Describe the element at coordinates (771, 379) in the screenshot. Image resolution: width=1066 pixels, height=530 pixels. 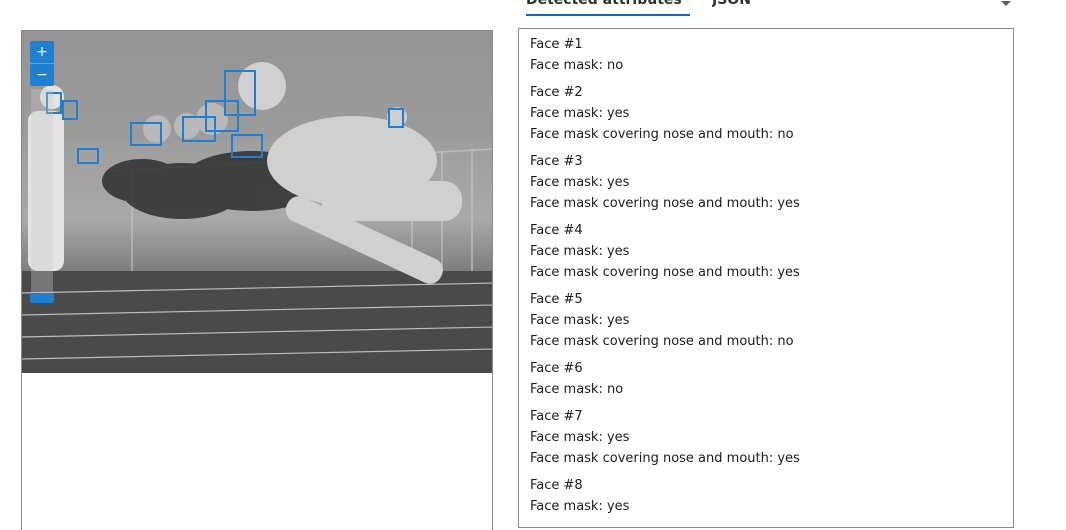
I see `list-item: Face #6 Face mask: no` at that location.